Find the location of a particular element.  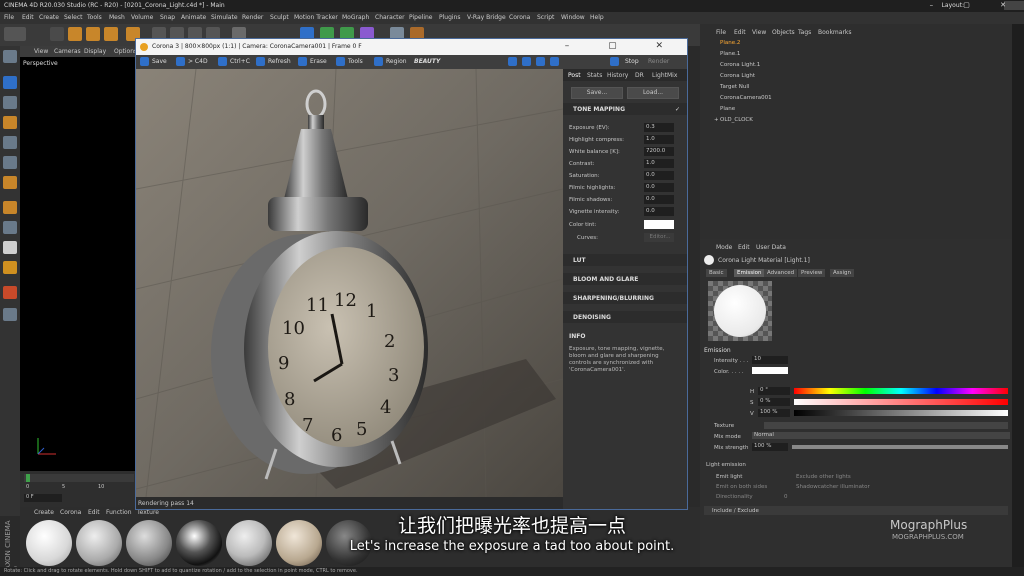

sharpening-header: SHARPENING/BLURRING is located at coordinates (625, 298).